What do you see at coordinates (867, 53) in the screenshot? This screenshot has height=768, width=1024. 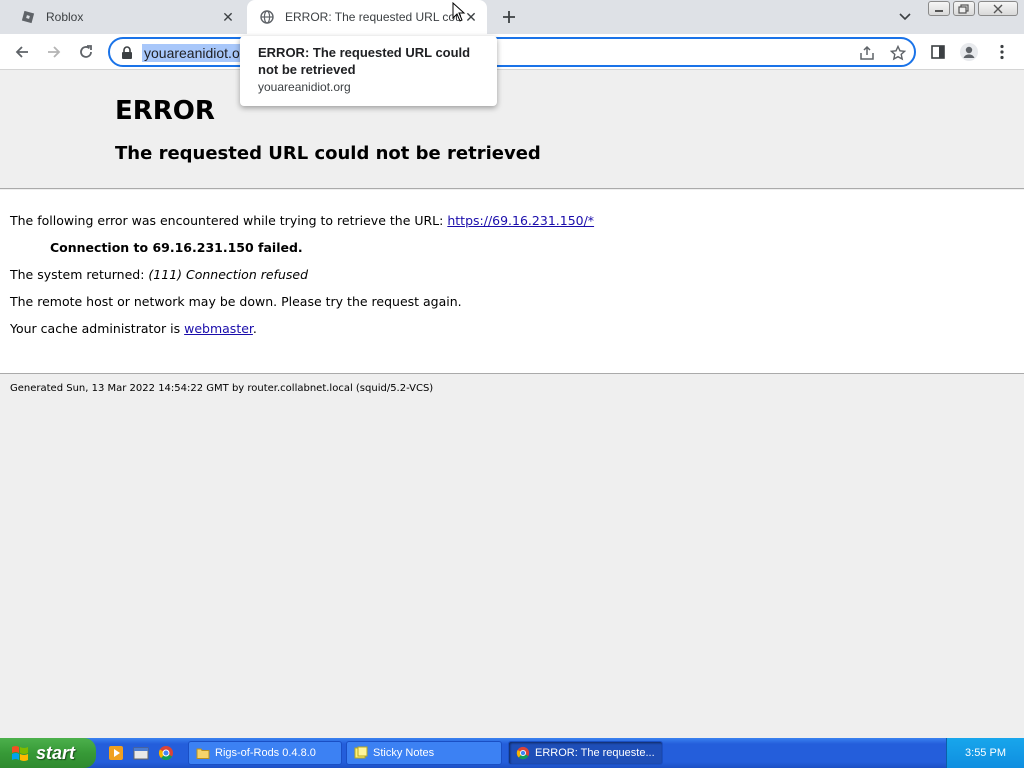 I see `share-icon` at bounding box center [867, 53].